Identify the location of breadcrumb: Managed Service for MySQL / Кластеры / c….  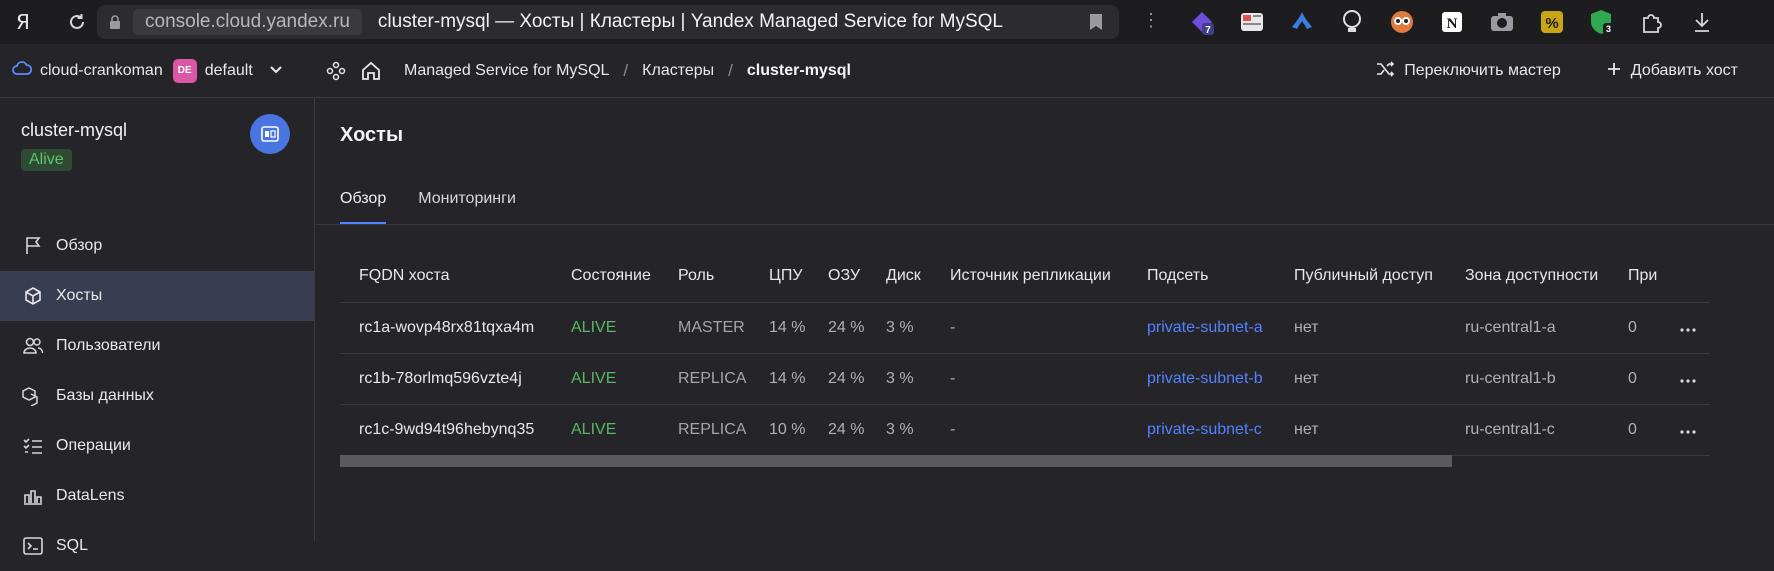
(627, 71).